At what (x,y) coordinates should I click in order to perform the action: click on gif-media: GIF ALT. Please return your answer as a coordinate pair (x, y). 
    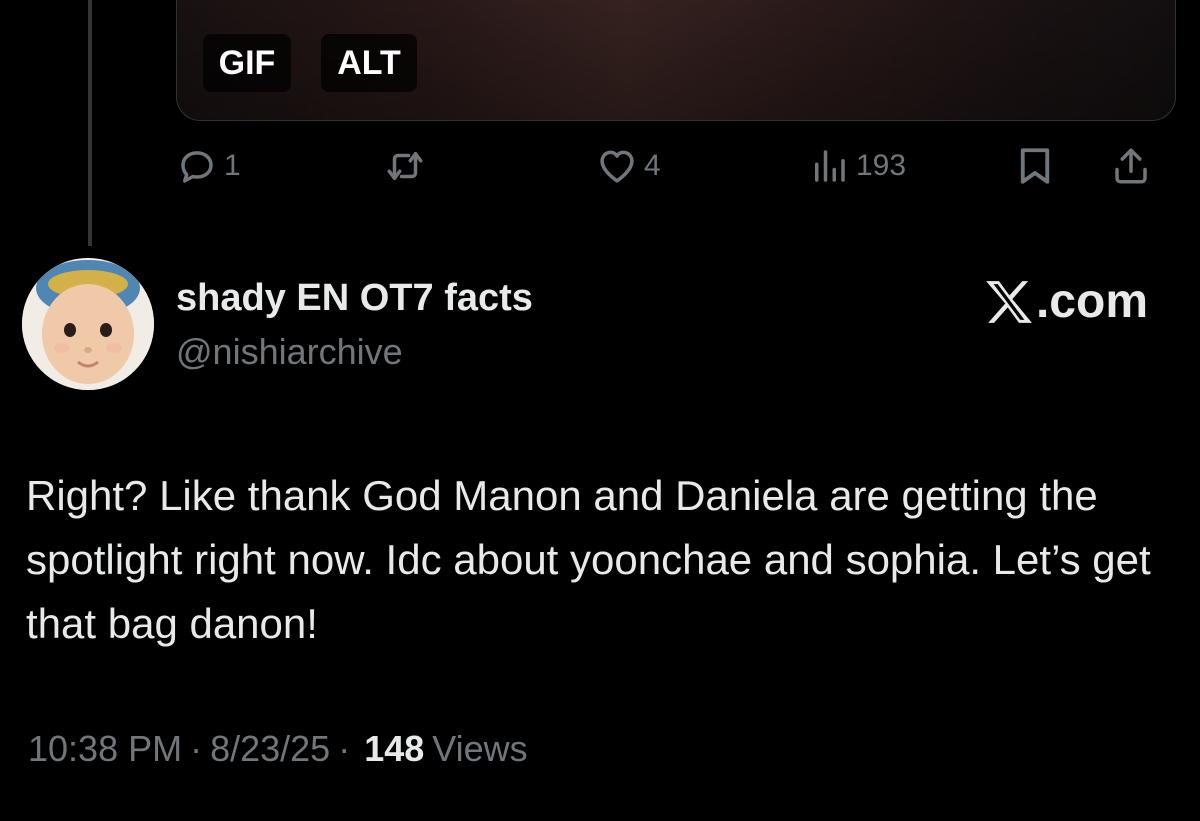
    Looking at the image, I should click on (676, 60).